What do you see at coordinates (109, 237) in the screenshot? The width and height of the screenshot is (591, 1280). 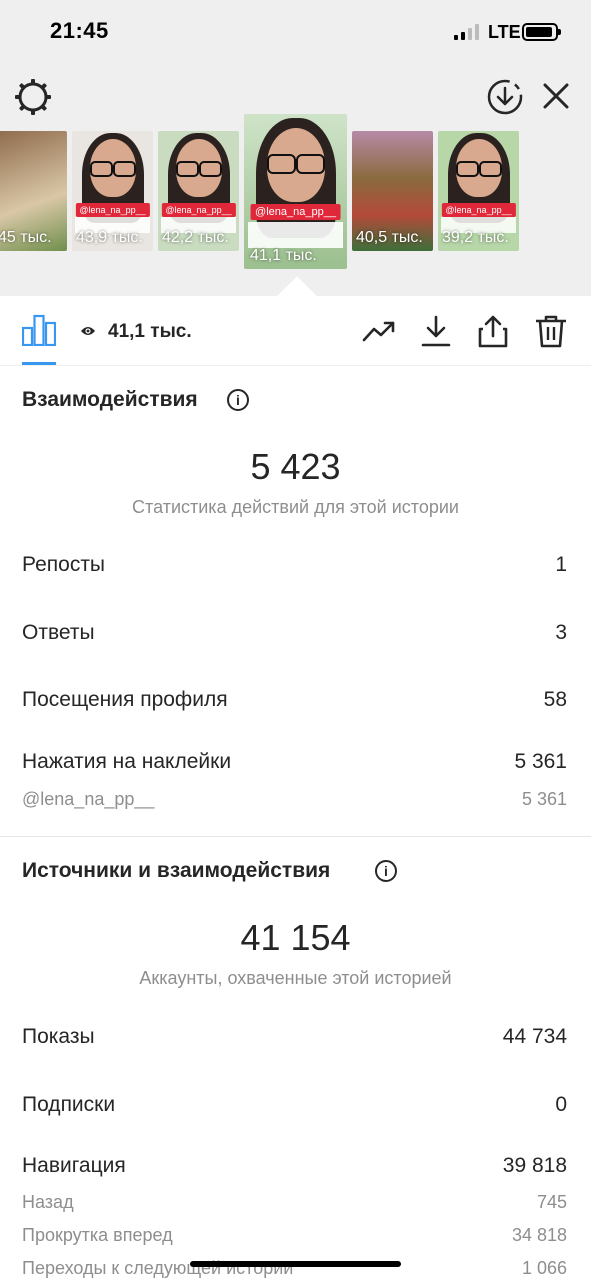 I see `thumbnail-views: 43,9 тыс.` at bounding box center [109, 237].